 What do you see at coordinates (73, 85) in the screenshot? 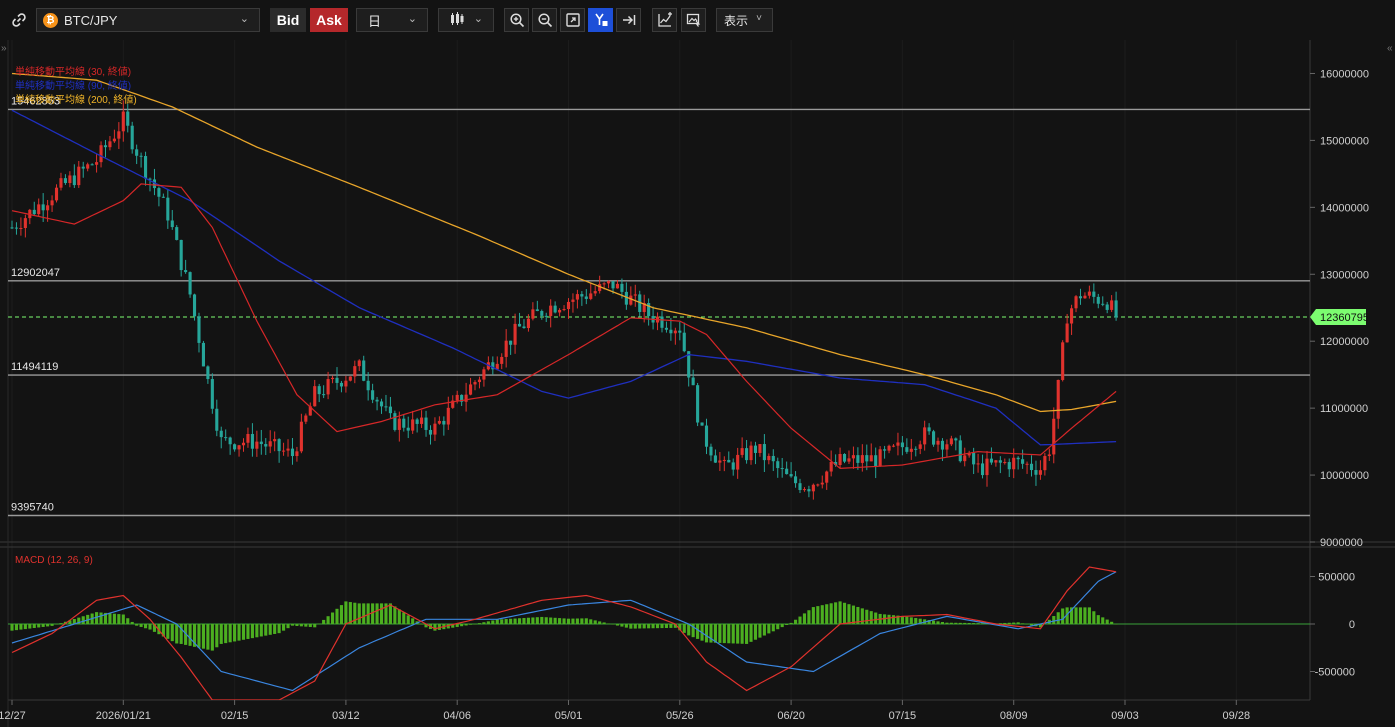
I see `legend-sma90: 単純移動平均線 (90, 終値)` at bounding box center [73, 85].